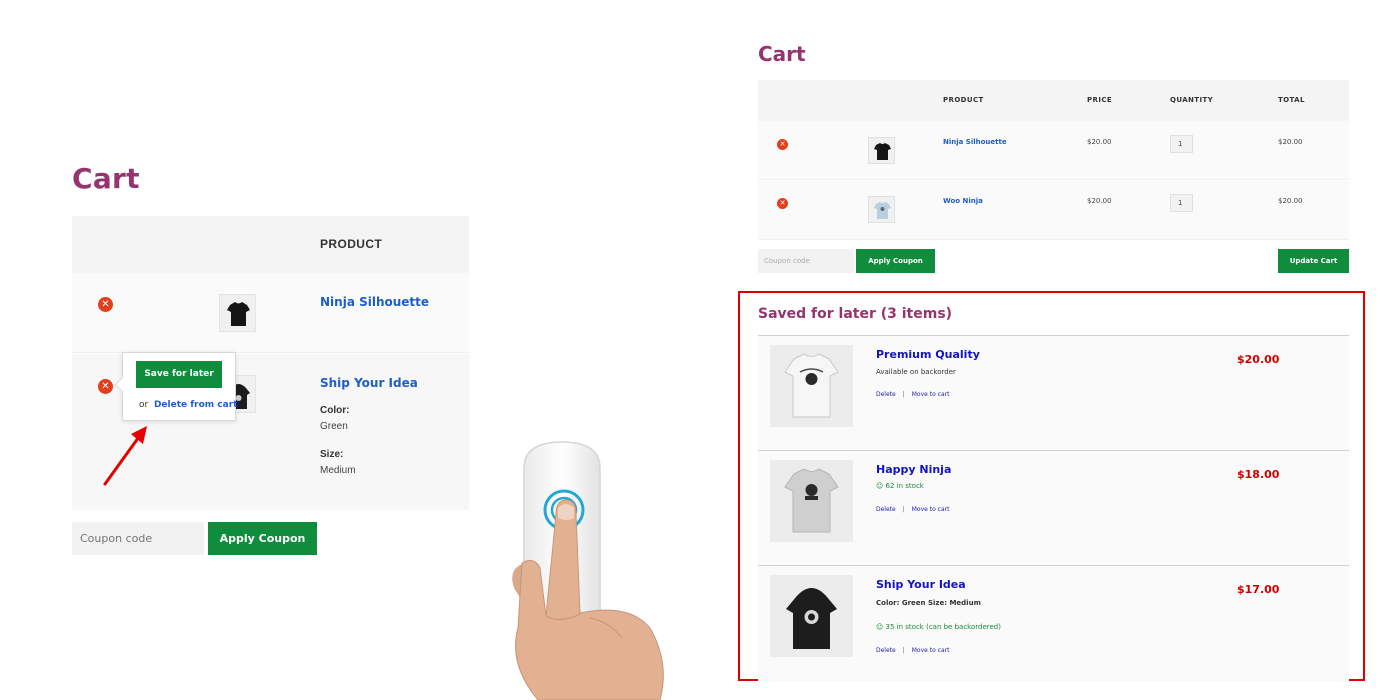 This screenshot has height=700, width=1400. Describe the element at coordinates (106, 178) in the screenshot. I see `left-cart-title: Cart` at that location.